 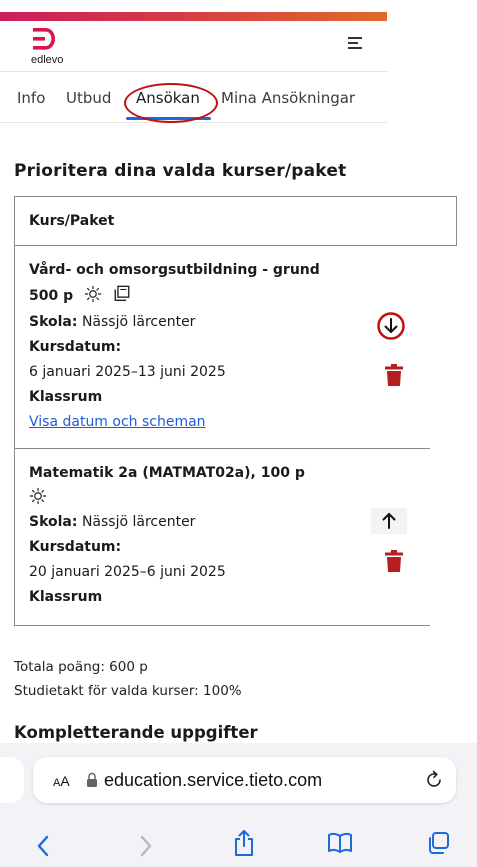 What do you see at coordinates (51, 296) in the screenshot?
I see `course-points: 500 p` at bounding box center [51, 296].